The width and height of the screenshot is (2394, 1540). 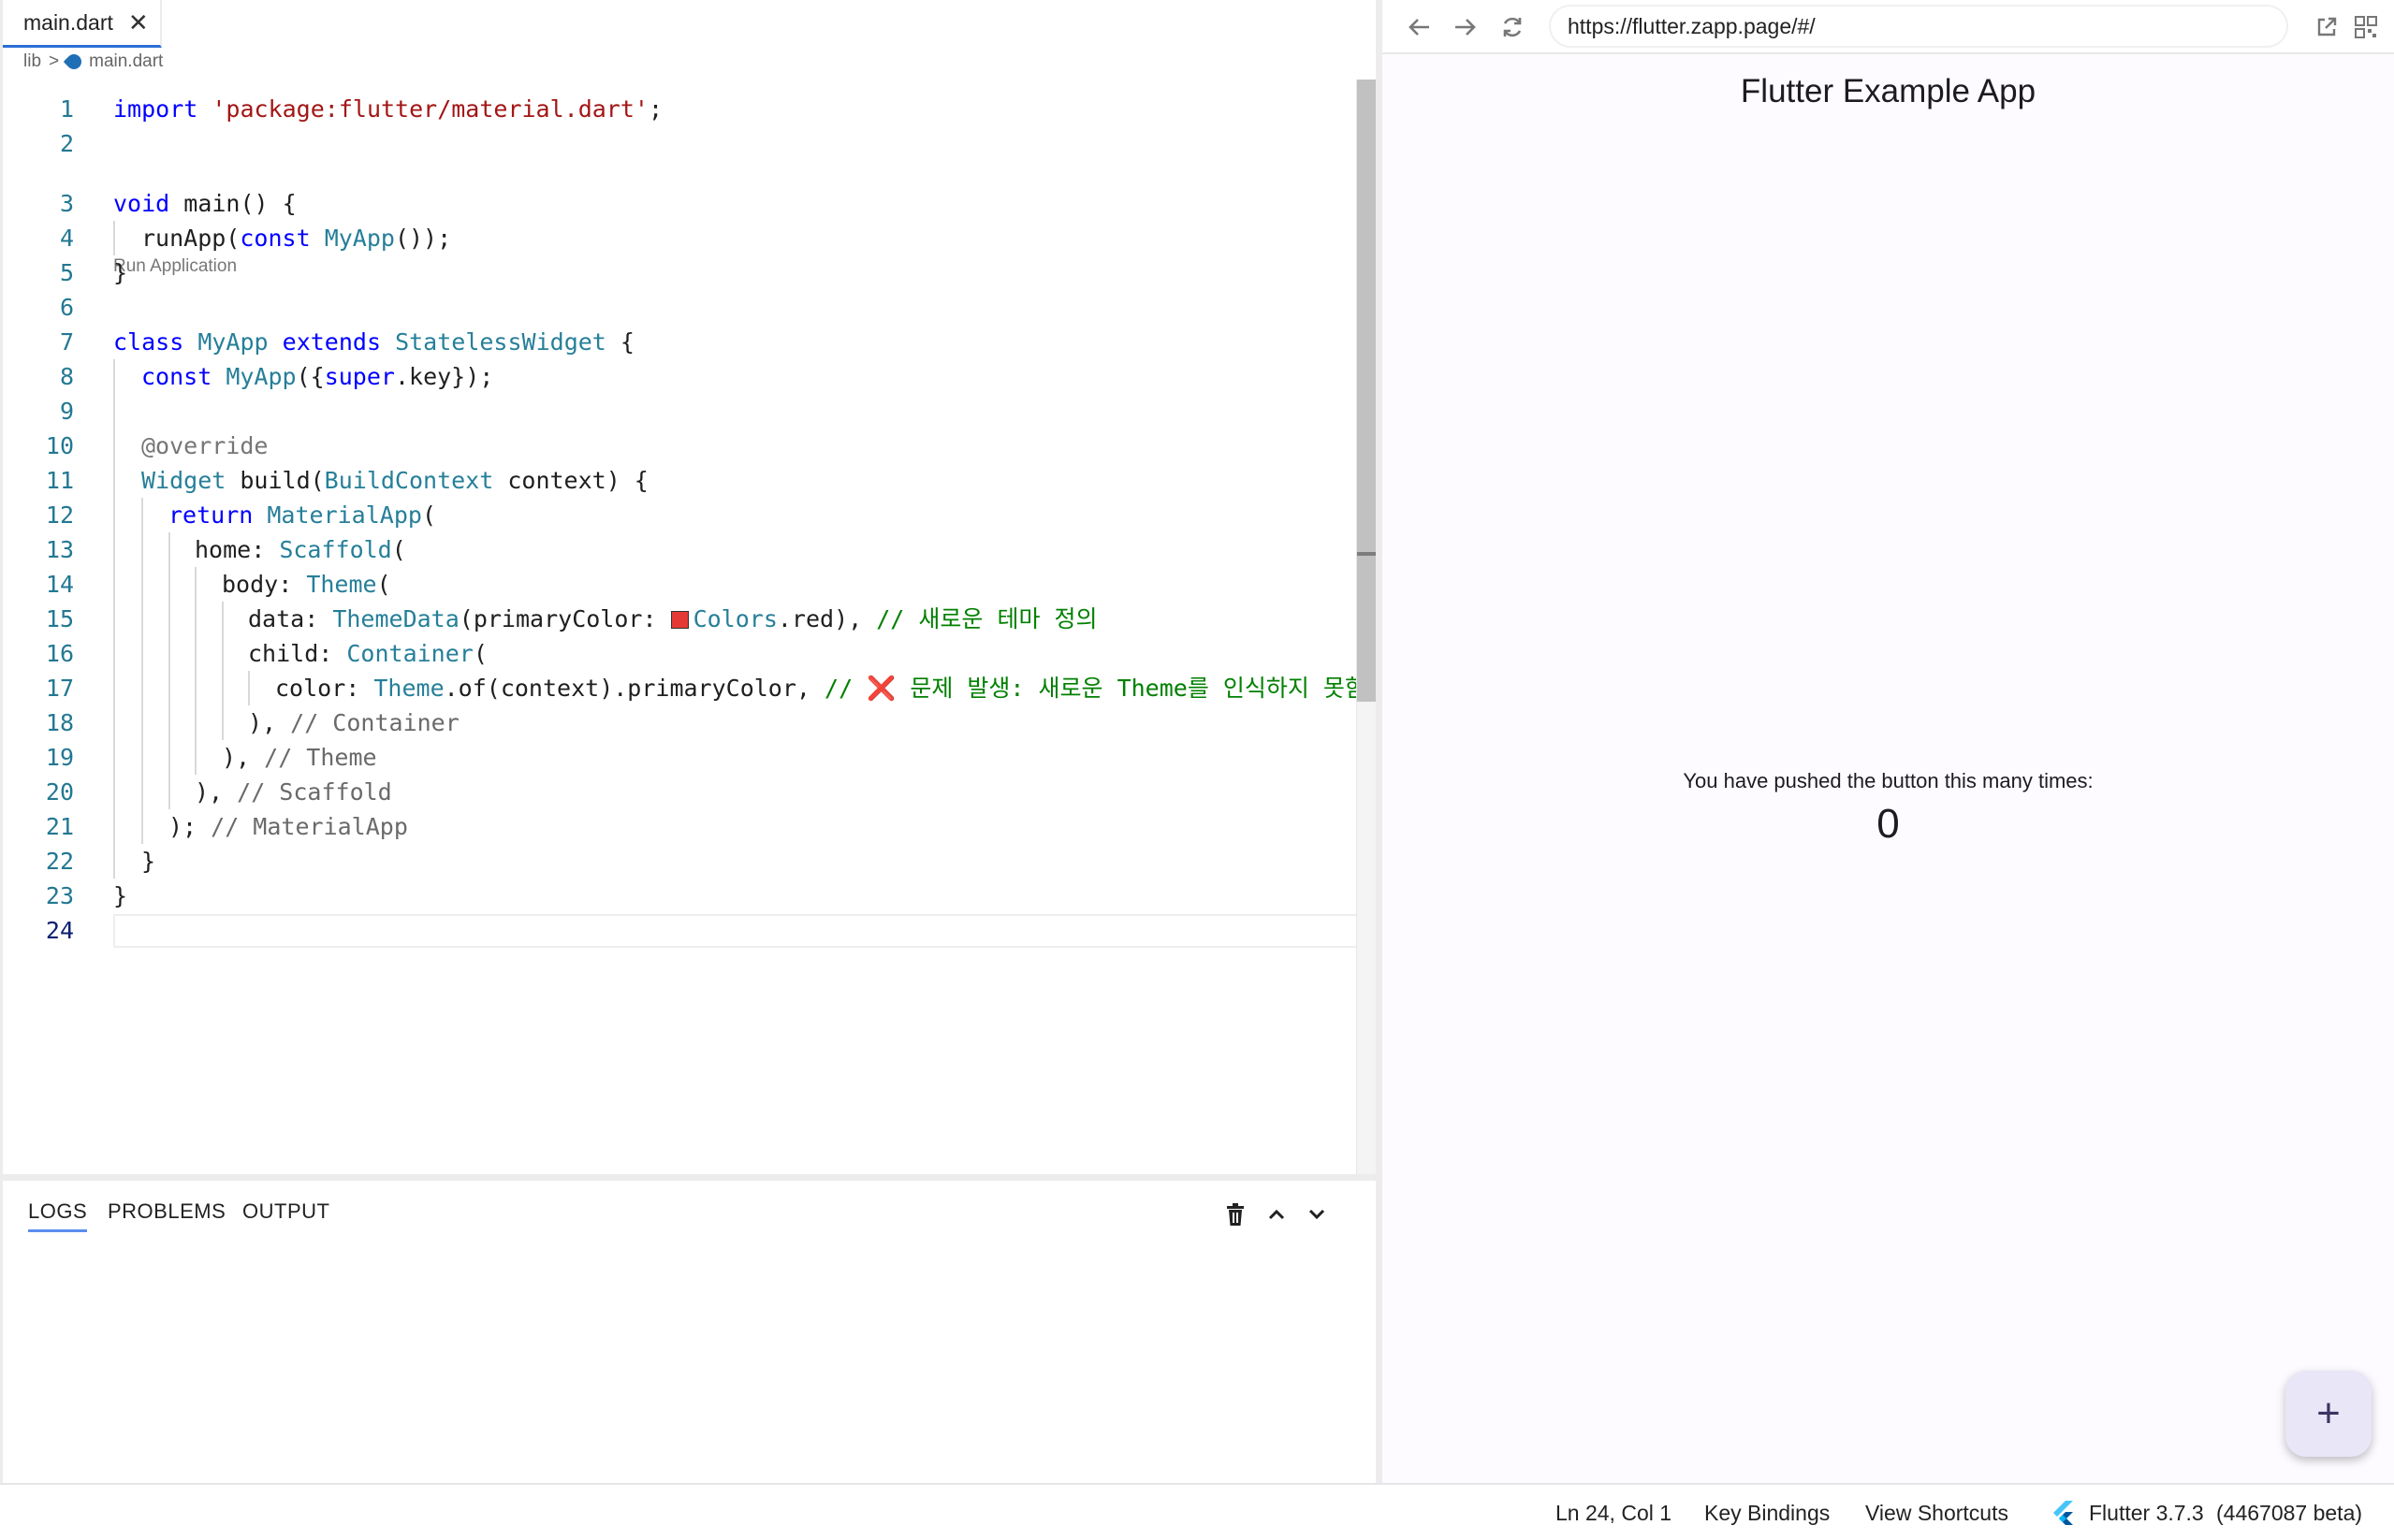 What do you see at coordinates (1367, 391) in the screenshot?
I see `scrollbar-thumb` at bounding box center [1367, 391].